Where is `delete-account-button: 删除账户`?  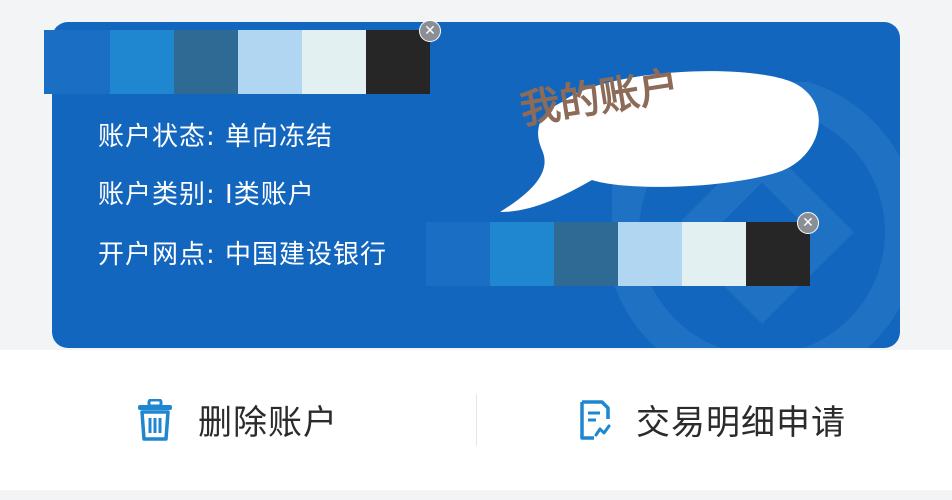 delete-account-button: 删除账户 is located at coordinates (237, 419).